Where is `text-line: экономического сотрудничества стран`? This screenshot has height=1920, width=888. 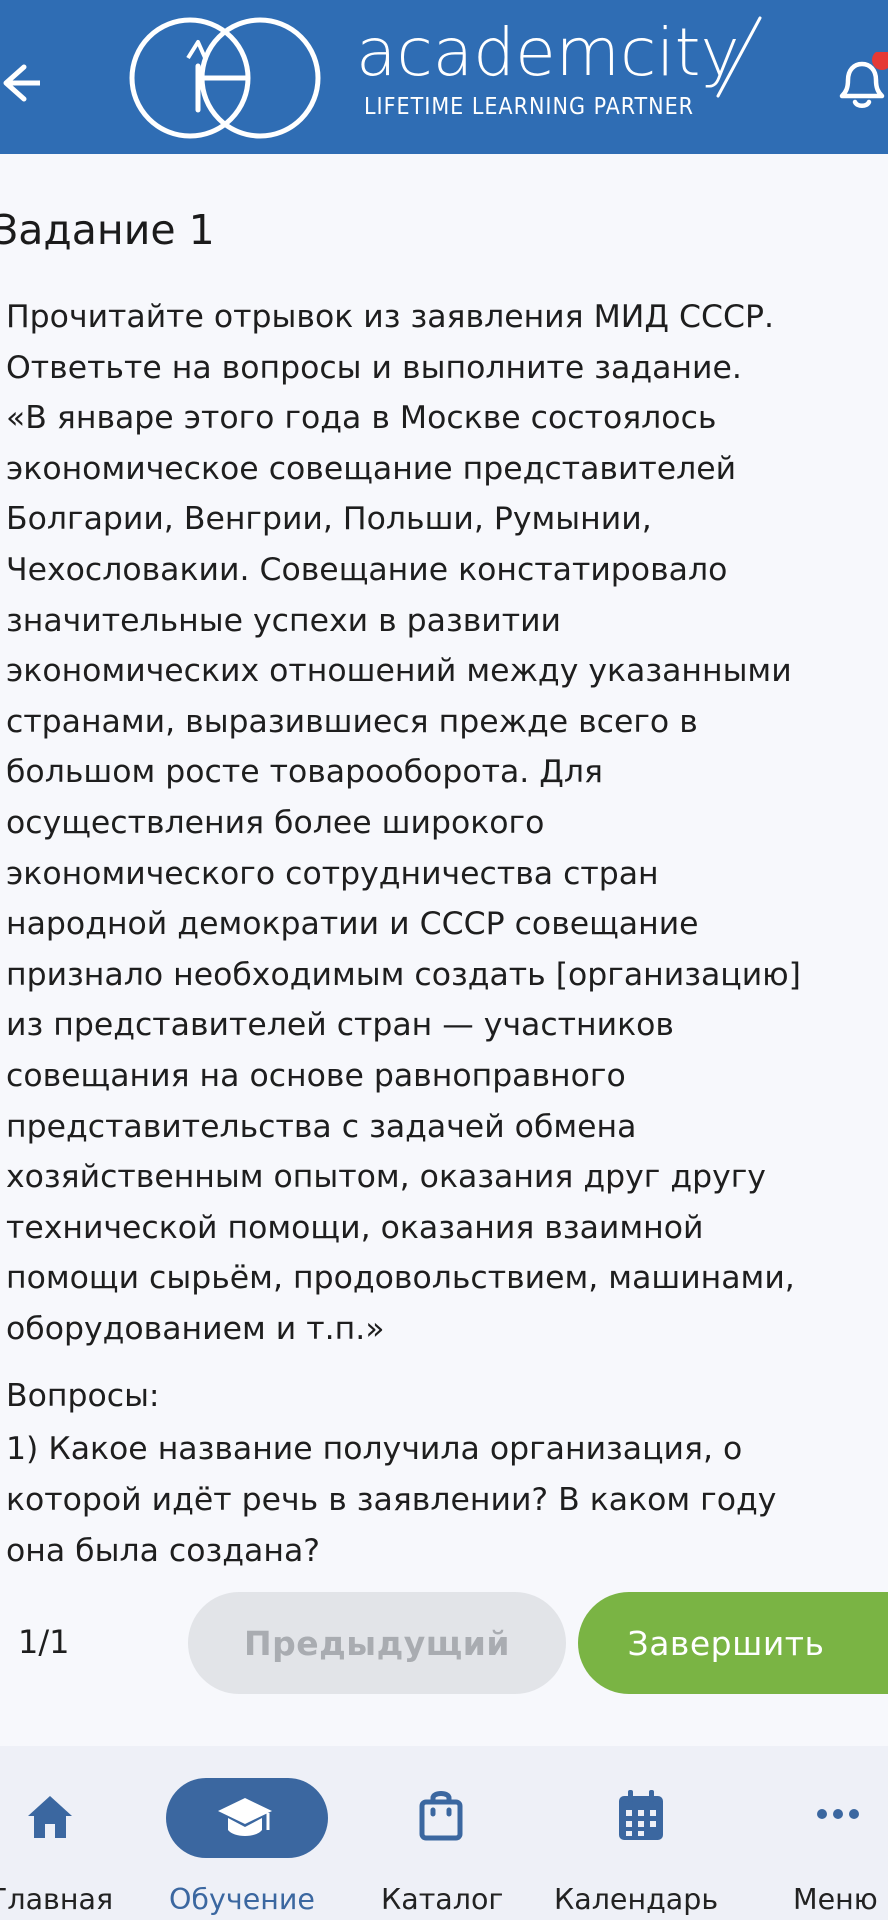 text-line: экономического сотрудничества стран is located at coordinates (332, 873).